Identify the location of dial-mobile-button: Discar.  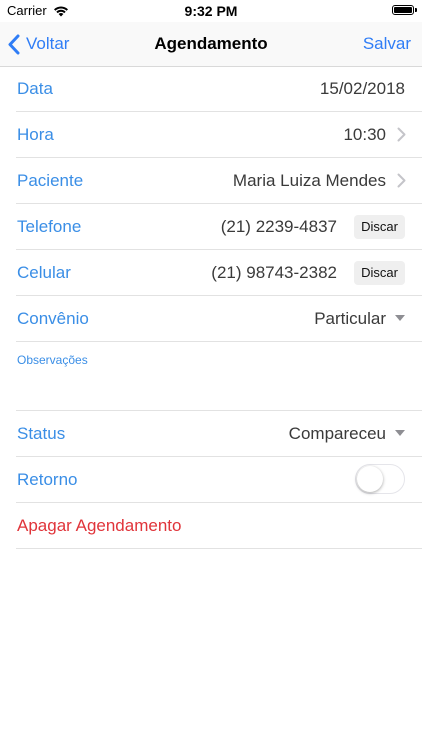
(379, 273).